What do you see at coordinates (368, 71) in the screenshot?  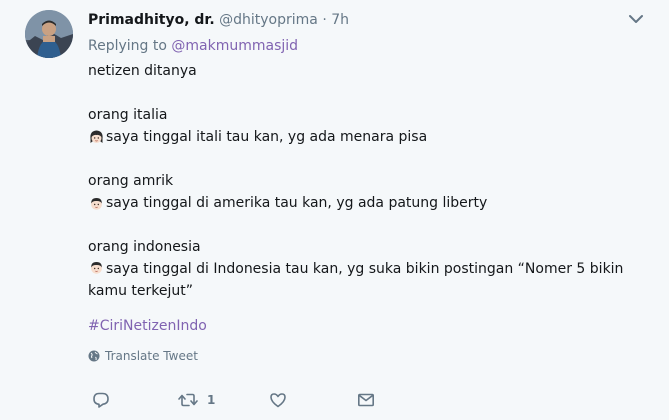 I see `text-line: netizen ditanya` at bounding box center [368, 71].